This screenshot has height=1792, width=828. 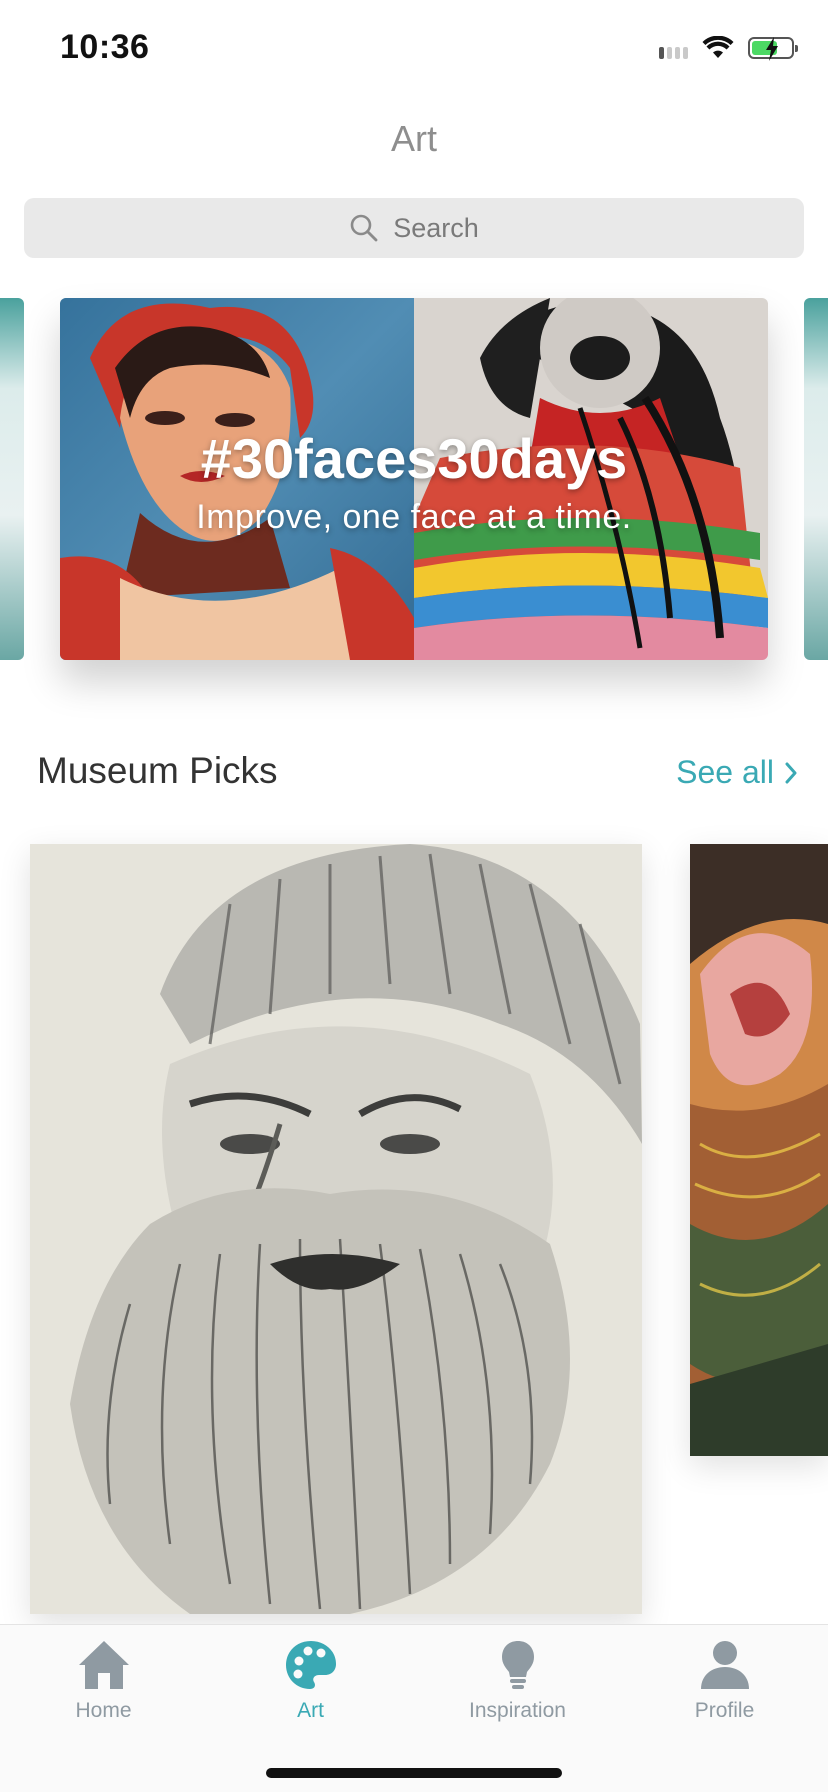 I want to click on cellular-signal-icon, so click(x=673, y=48).